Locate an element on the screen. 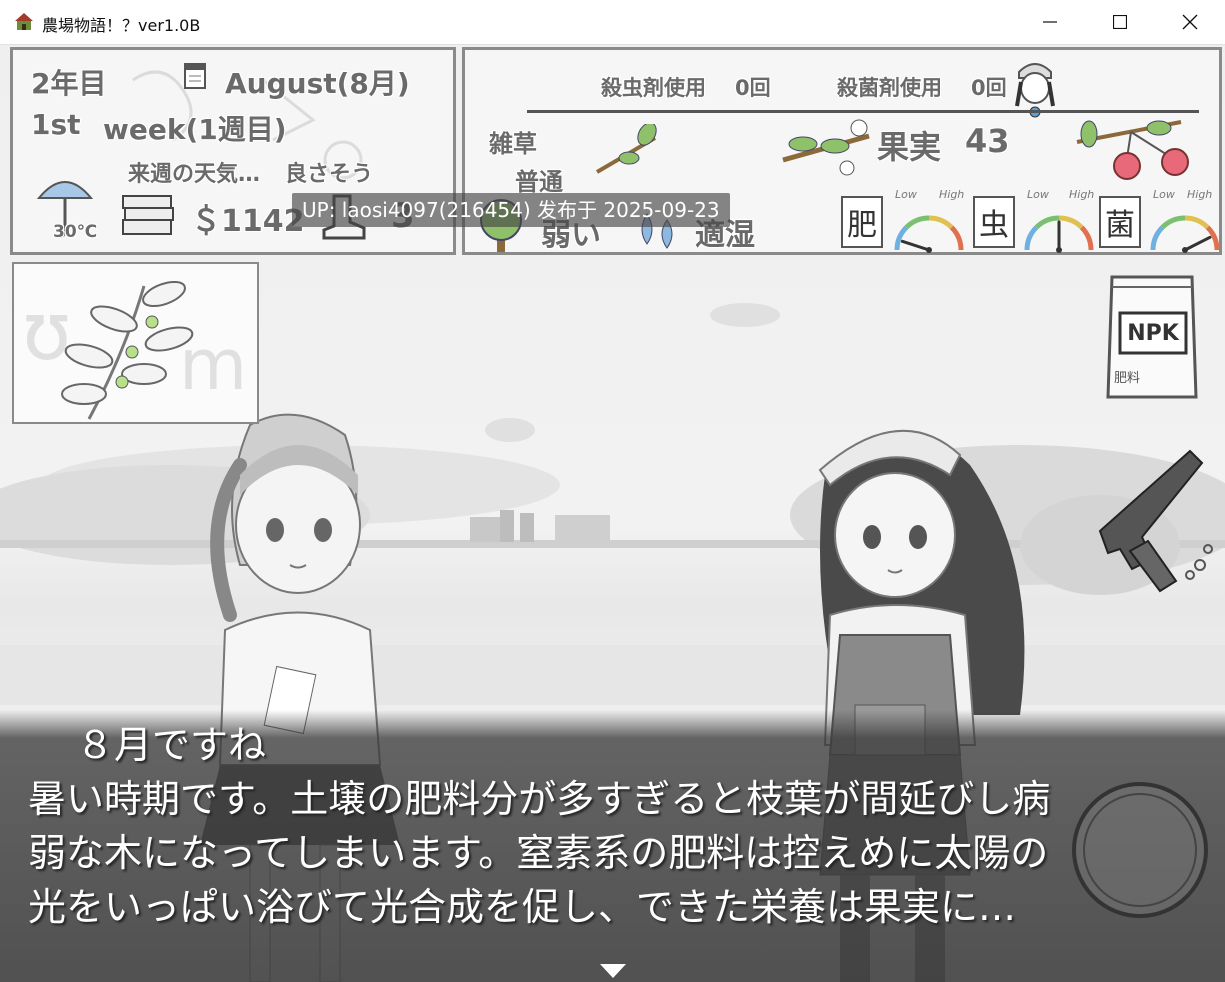 This screenshot has width=1225, height=982. fungicide-label: 殺菌剤使用 is located at coordinates (889, 88).